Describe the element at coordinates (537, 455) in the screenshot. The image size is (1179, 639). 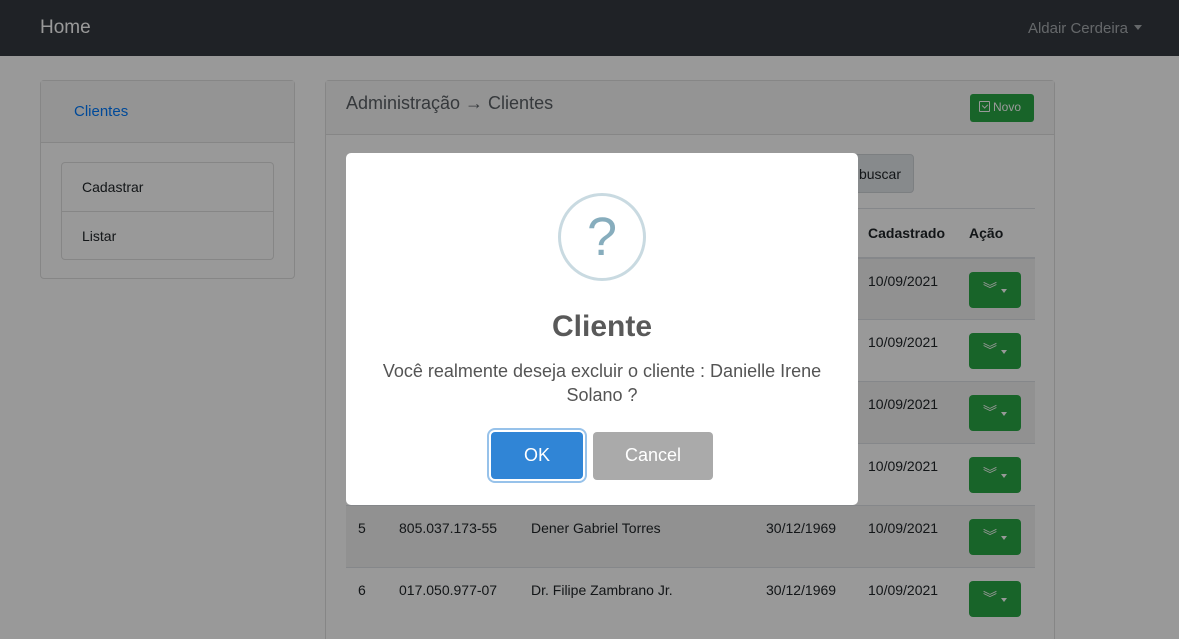
I see `ok-button: OK` at that location.